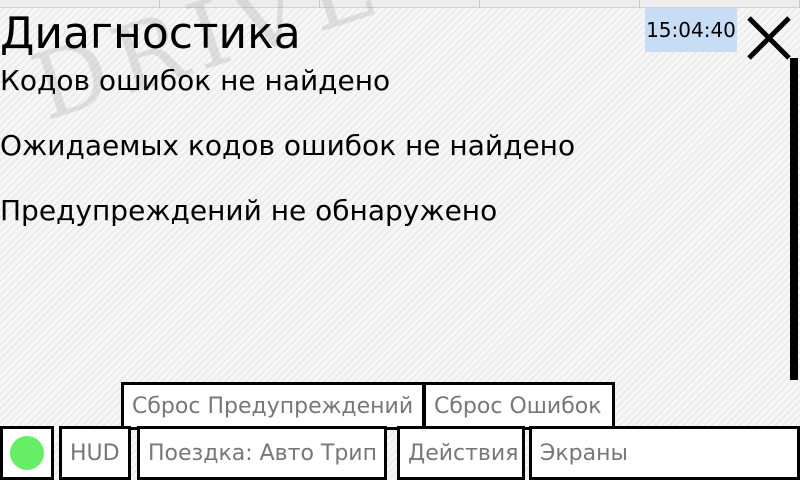  Describe the element at coordinates (519, 406) in the screenshot. I see `reset-errors-button: Сброс Ошибок` at that location.